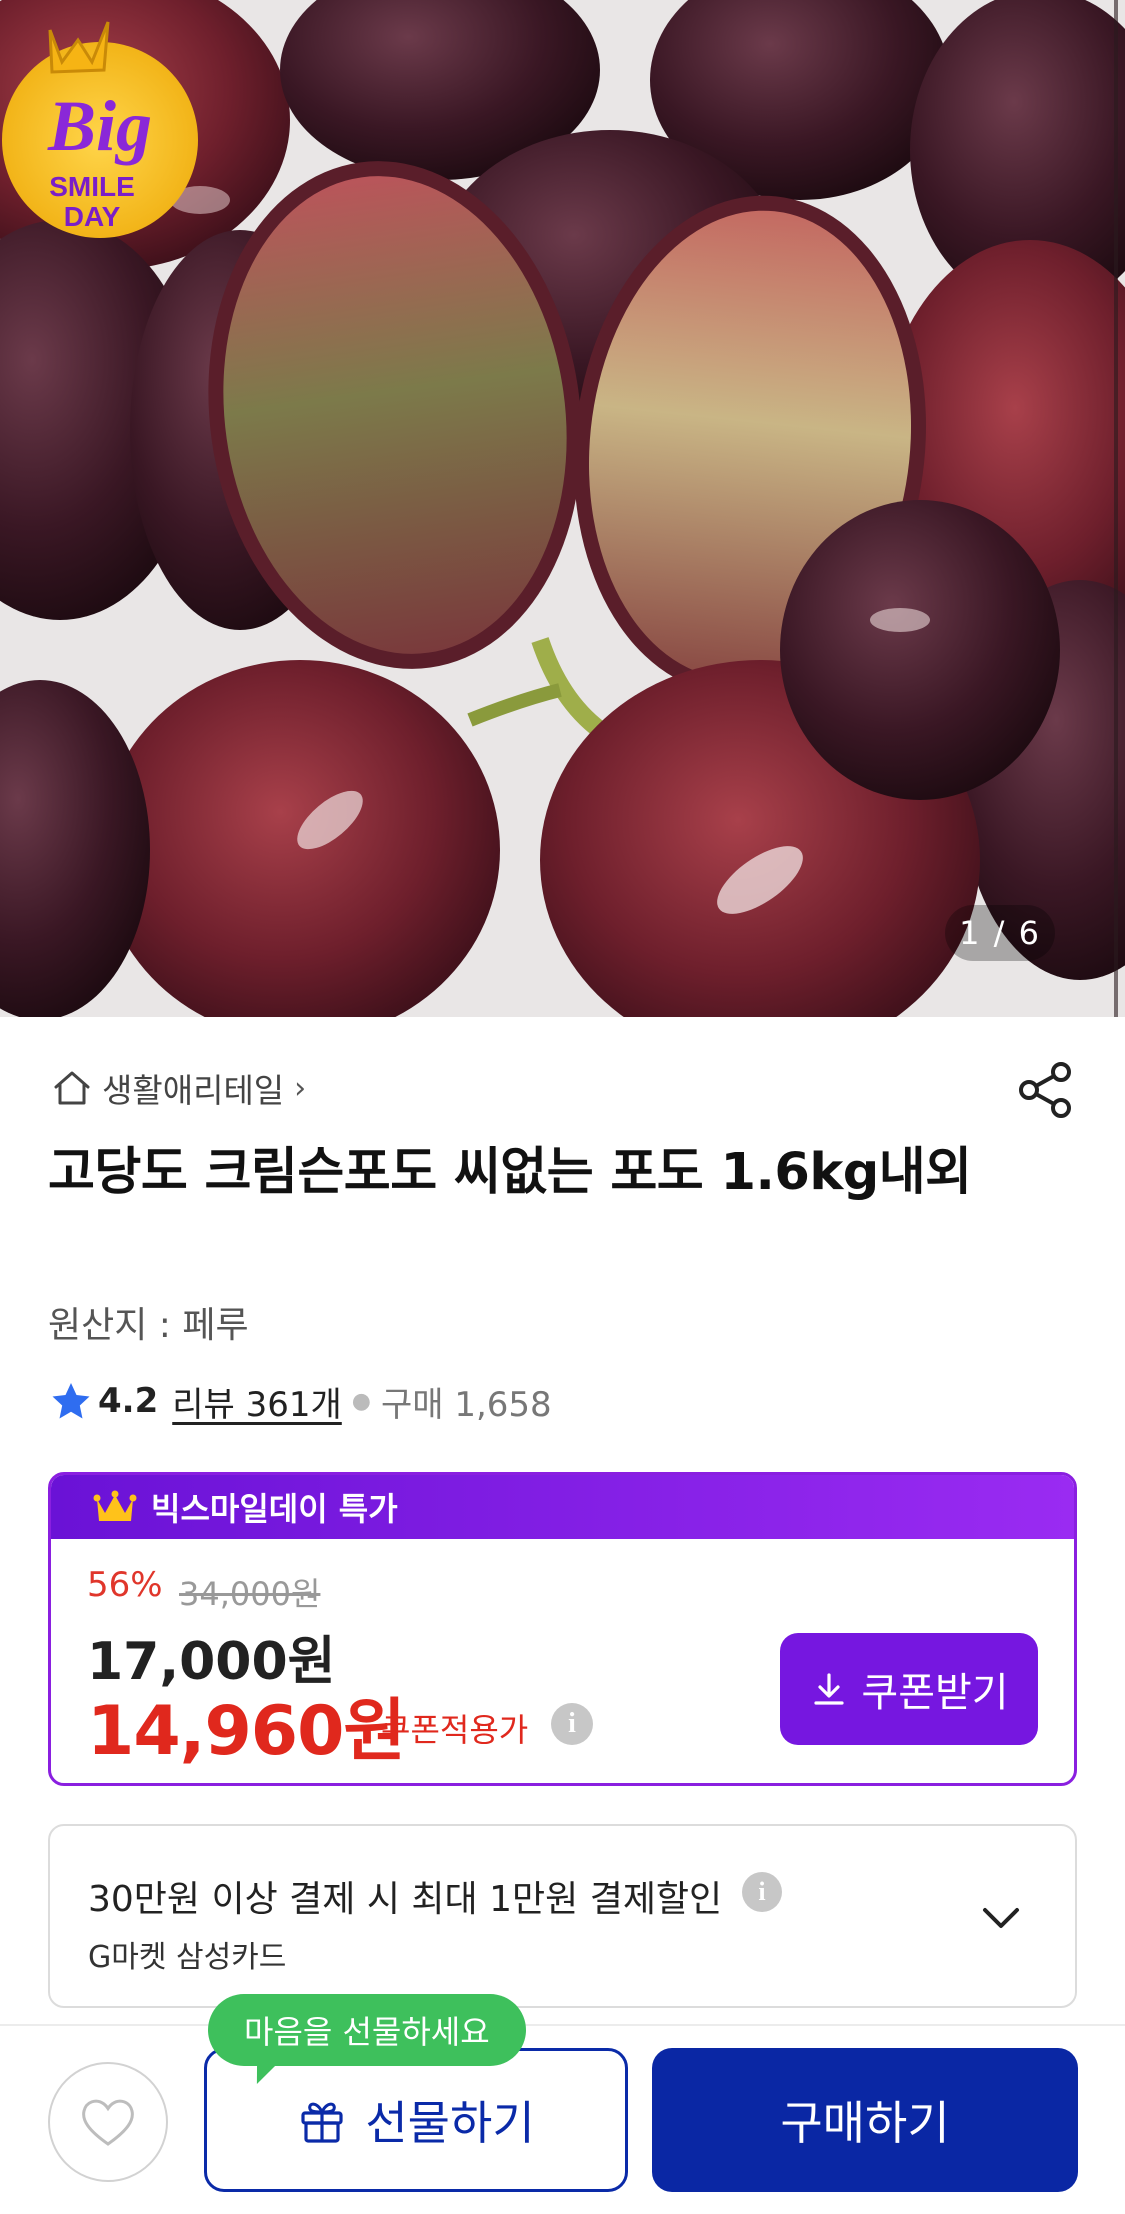 This screenshot has width=1125, height=2214. What do you see at coordinates (935, 1693) in the screenshot?
I see `get-coupon-label: 쿠폰받기` at bounding box center [935, 1693].